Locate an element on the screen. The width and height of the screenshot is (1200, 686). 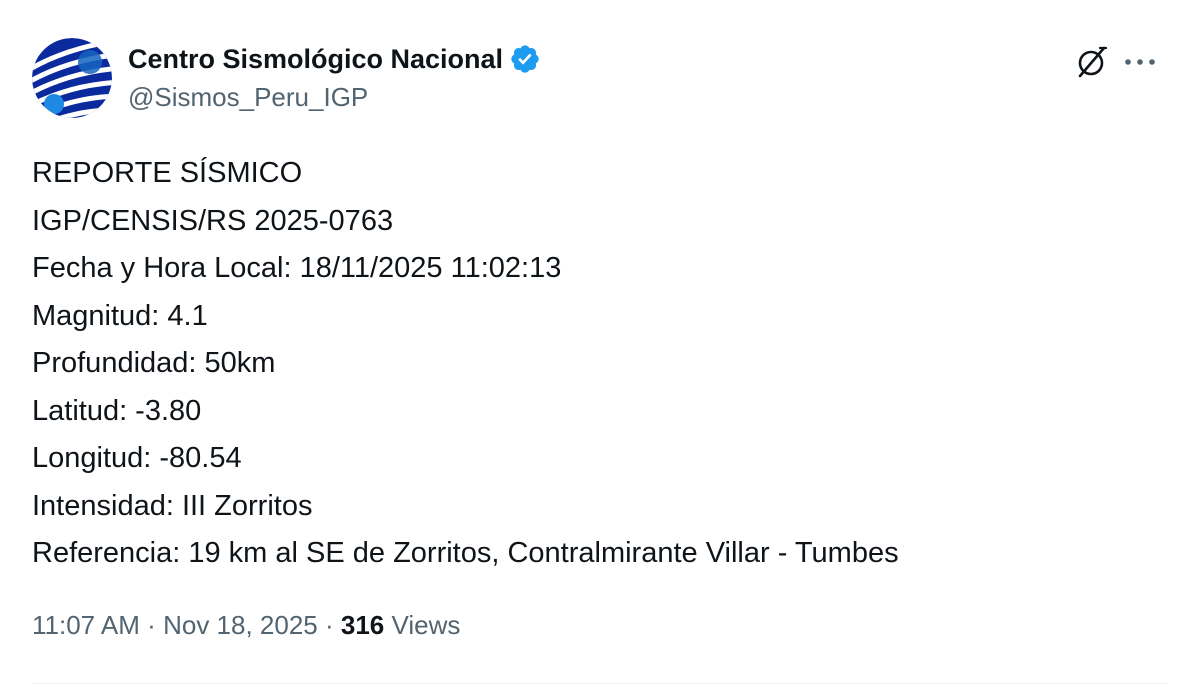
views-count: 316 is located at coordinates (362, 625).